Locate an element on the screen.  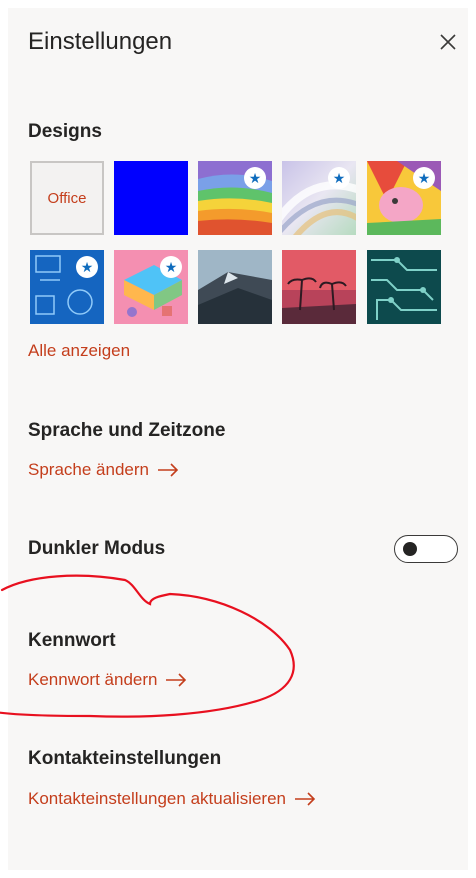
theme-palm-sunset is located at coordinates (319, 287).